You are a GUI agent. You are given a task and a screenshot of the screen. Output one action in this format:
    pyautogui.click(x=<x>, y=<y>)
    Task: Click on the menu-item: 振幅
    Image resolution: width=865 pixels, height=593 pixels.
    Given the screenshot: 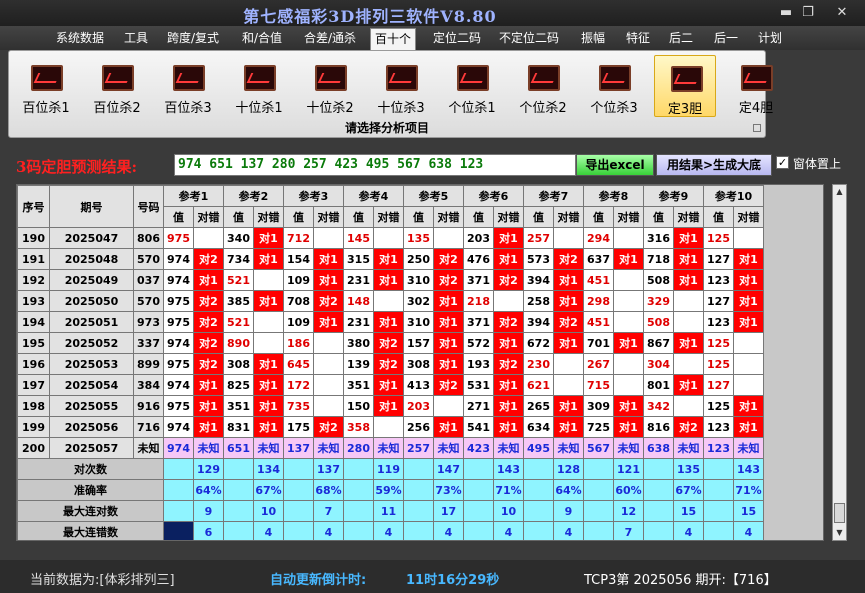 What is the action you would take?
    pyautogui.click(x=593, y=38)
    